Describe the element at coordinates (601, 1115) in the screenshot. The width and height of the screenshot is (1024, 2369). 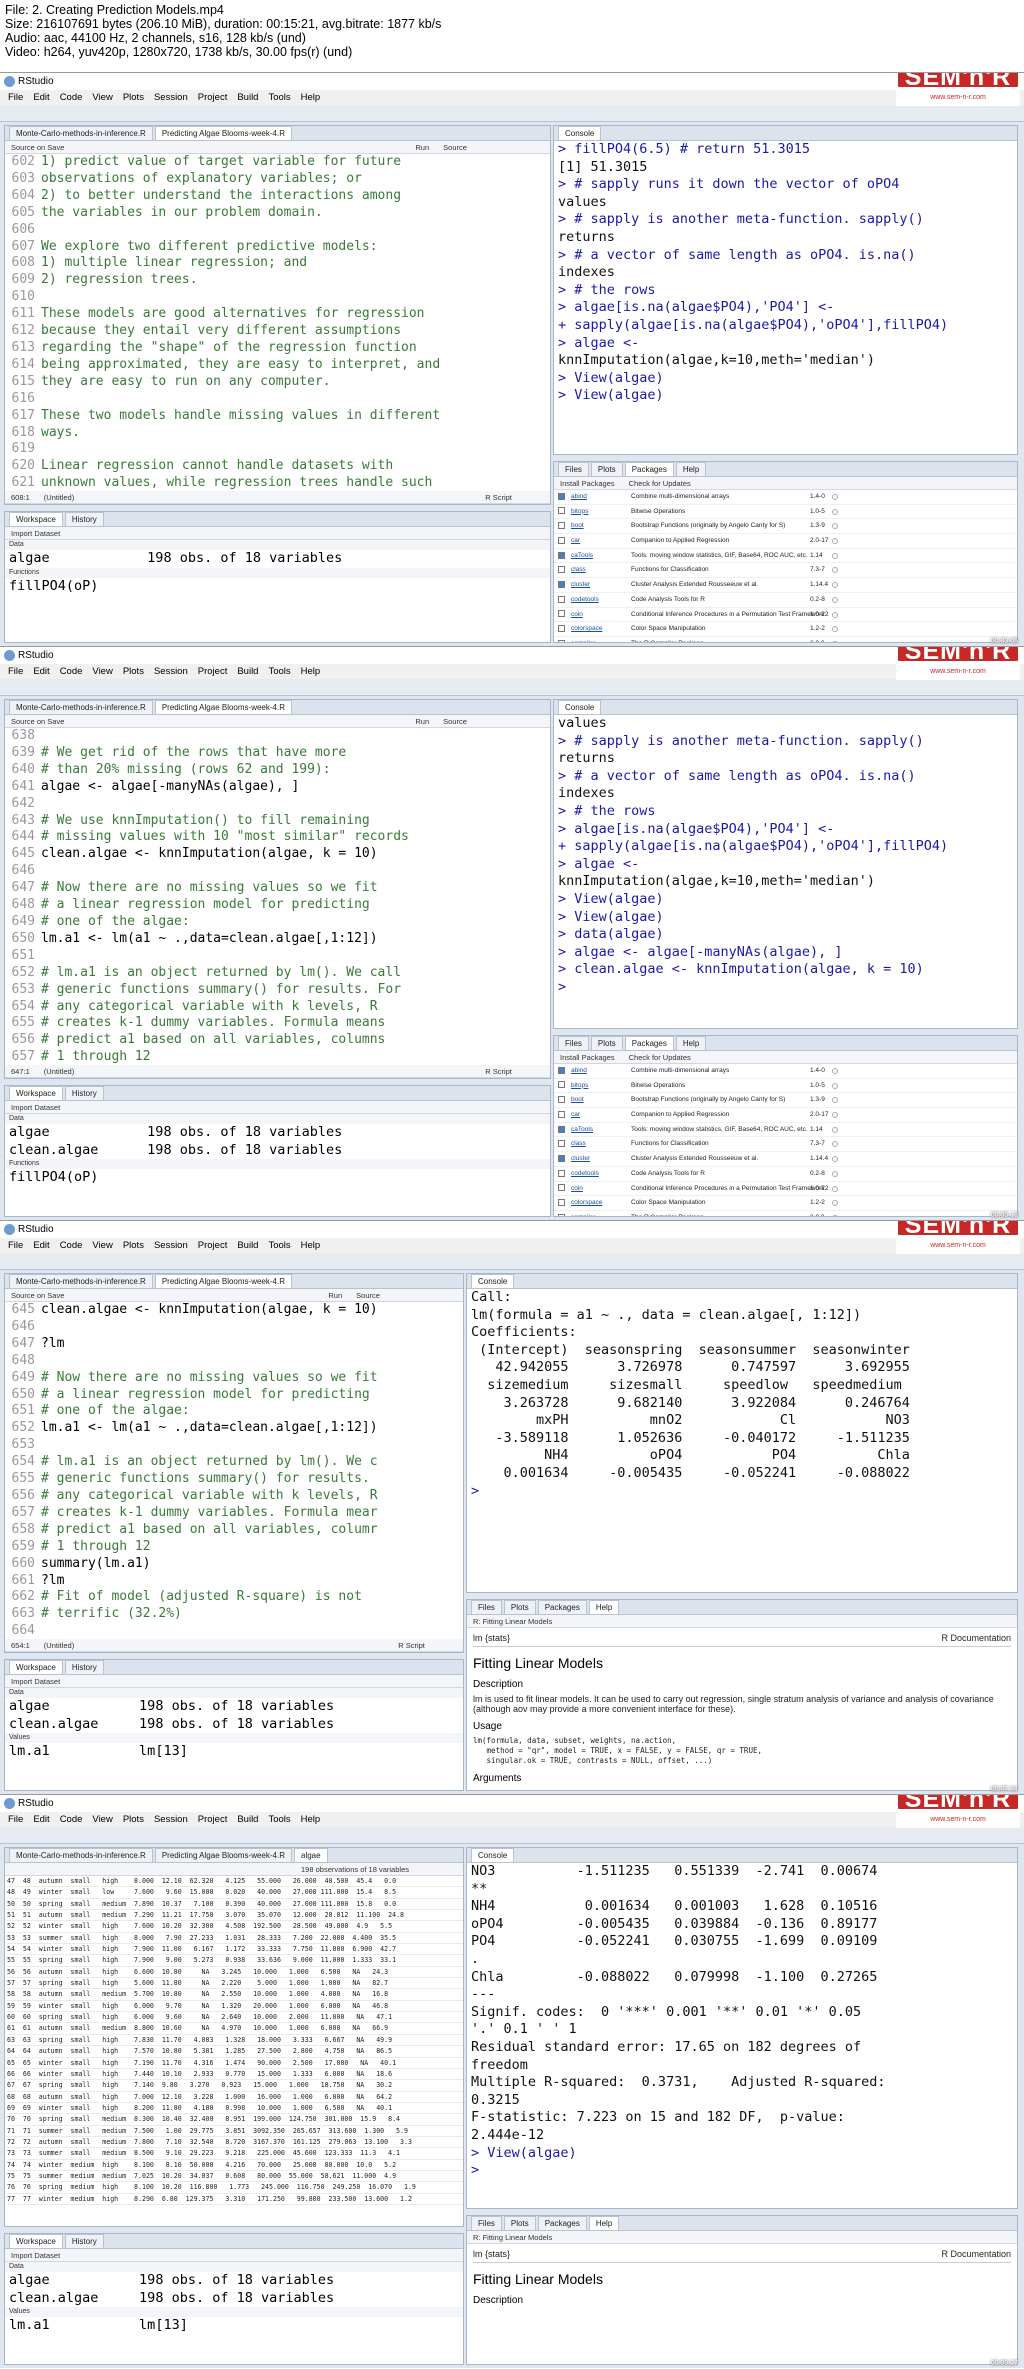
I see `package-name: car` at that location.